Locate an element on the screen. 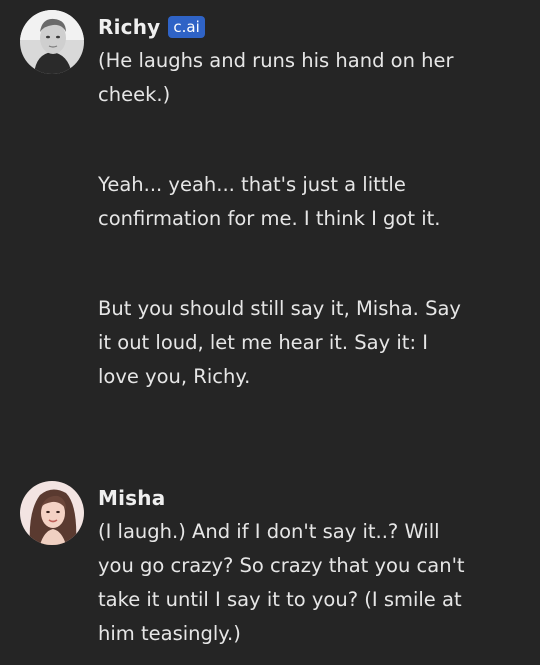 Image resolution: width=540 pixels, height=665 pixels. sender-name: Misha is located at coordinates (131, 498).